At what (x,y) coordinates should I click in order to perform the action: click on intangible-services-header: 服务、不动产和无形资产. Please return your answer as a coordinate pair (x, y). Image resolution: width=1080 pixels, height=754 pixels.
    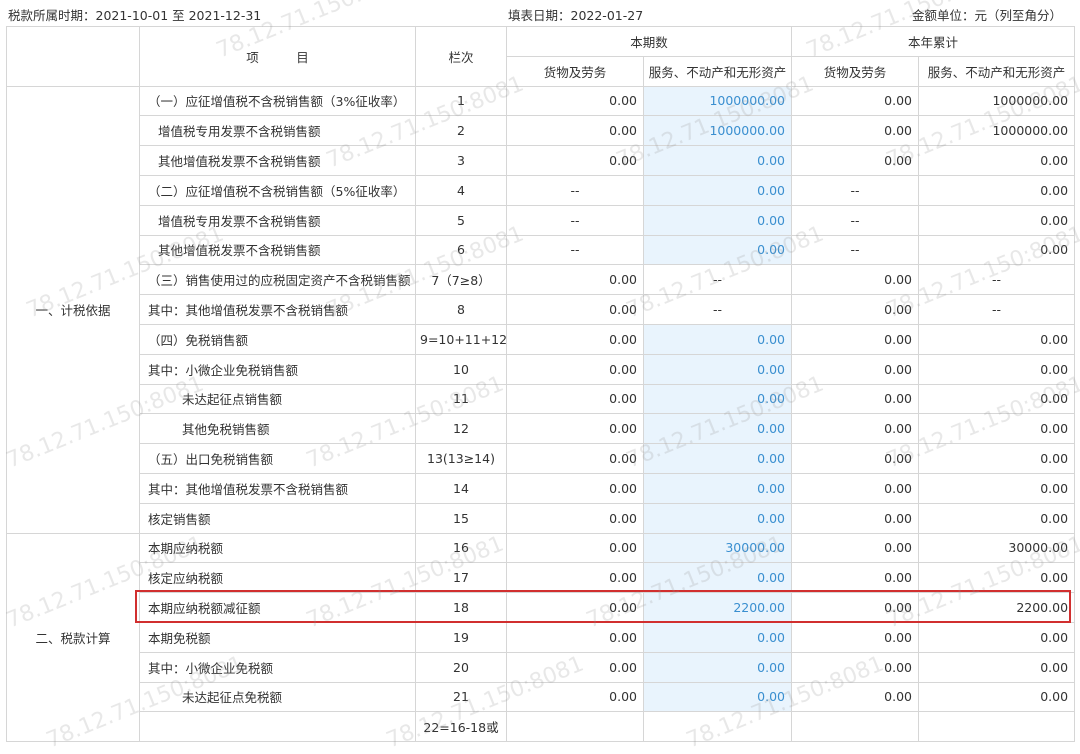
    Looking at the image, I should click on (717, 71).